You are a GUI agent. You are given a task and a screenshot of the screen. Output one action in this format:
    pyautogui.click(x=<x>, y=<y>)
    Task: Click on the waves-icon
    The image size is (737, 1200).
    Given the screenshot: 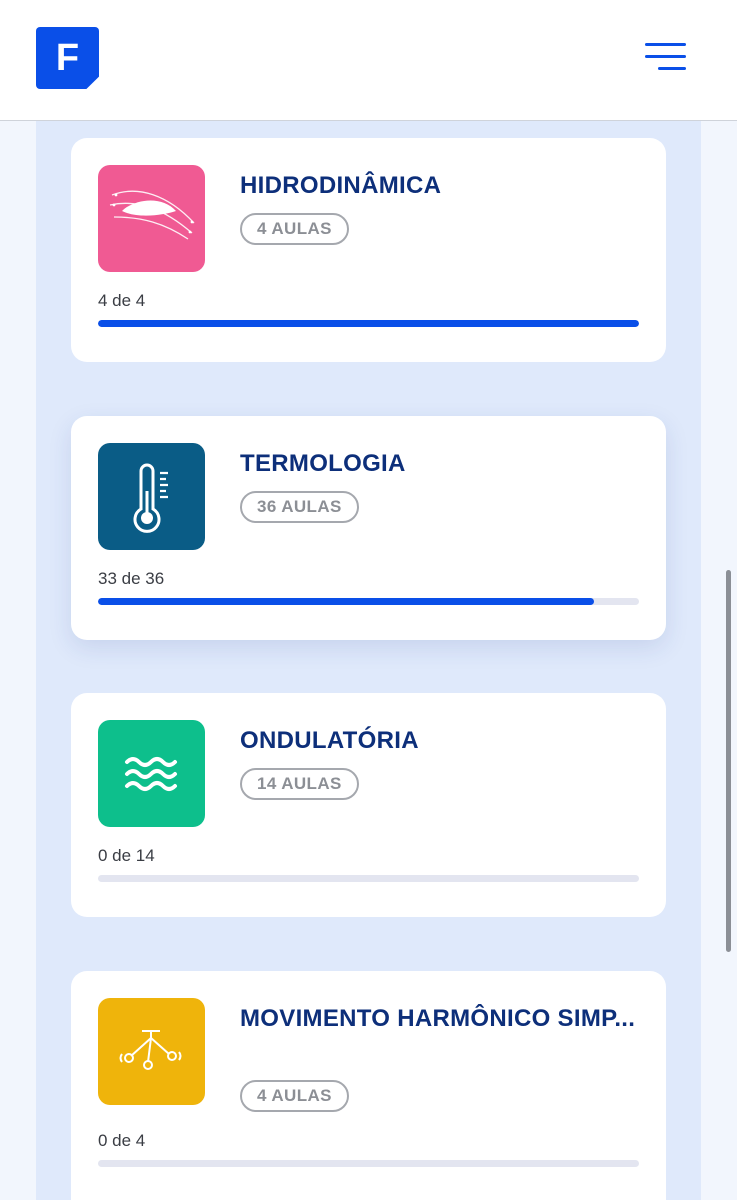 What is the action you would take?
    pyautogui.click(x=151, y=773)
    